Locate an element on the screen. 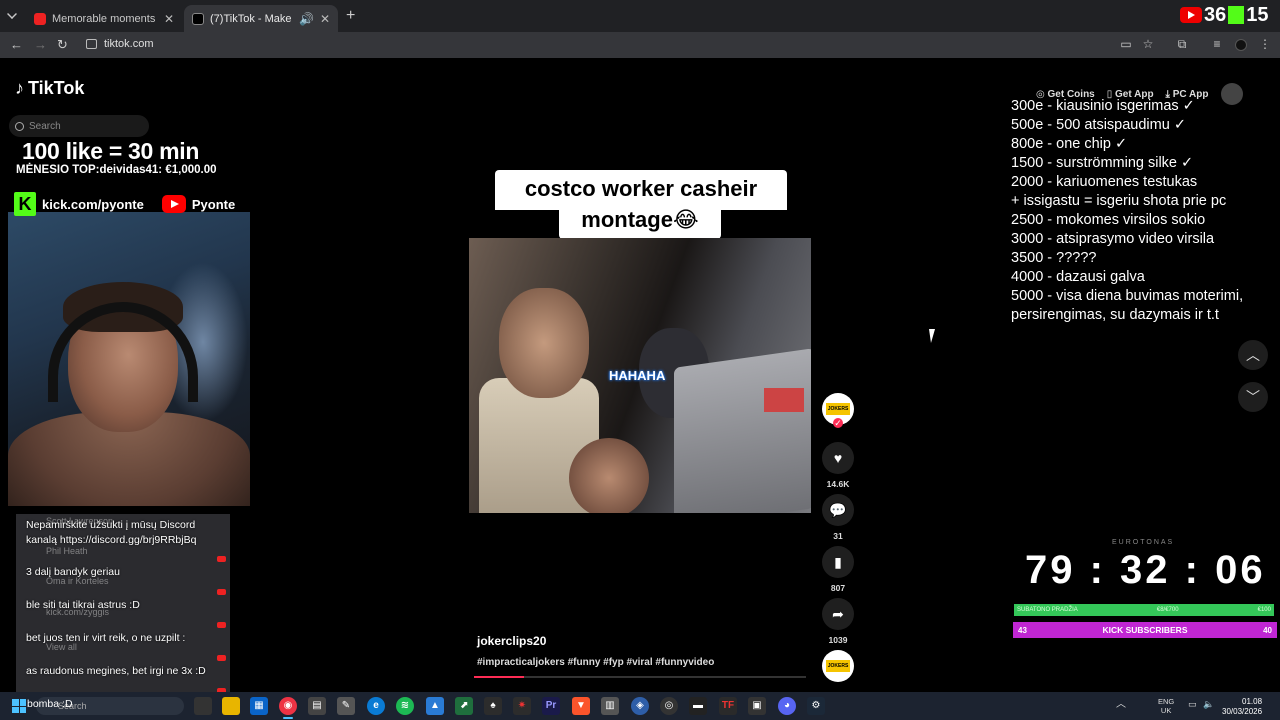 The width and height of the screenshot is (1280, 720). terminal-icon: ▬ is located at coordinates (698, 706).